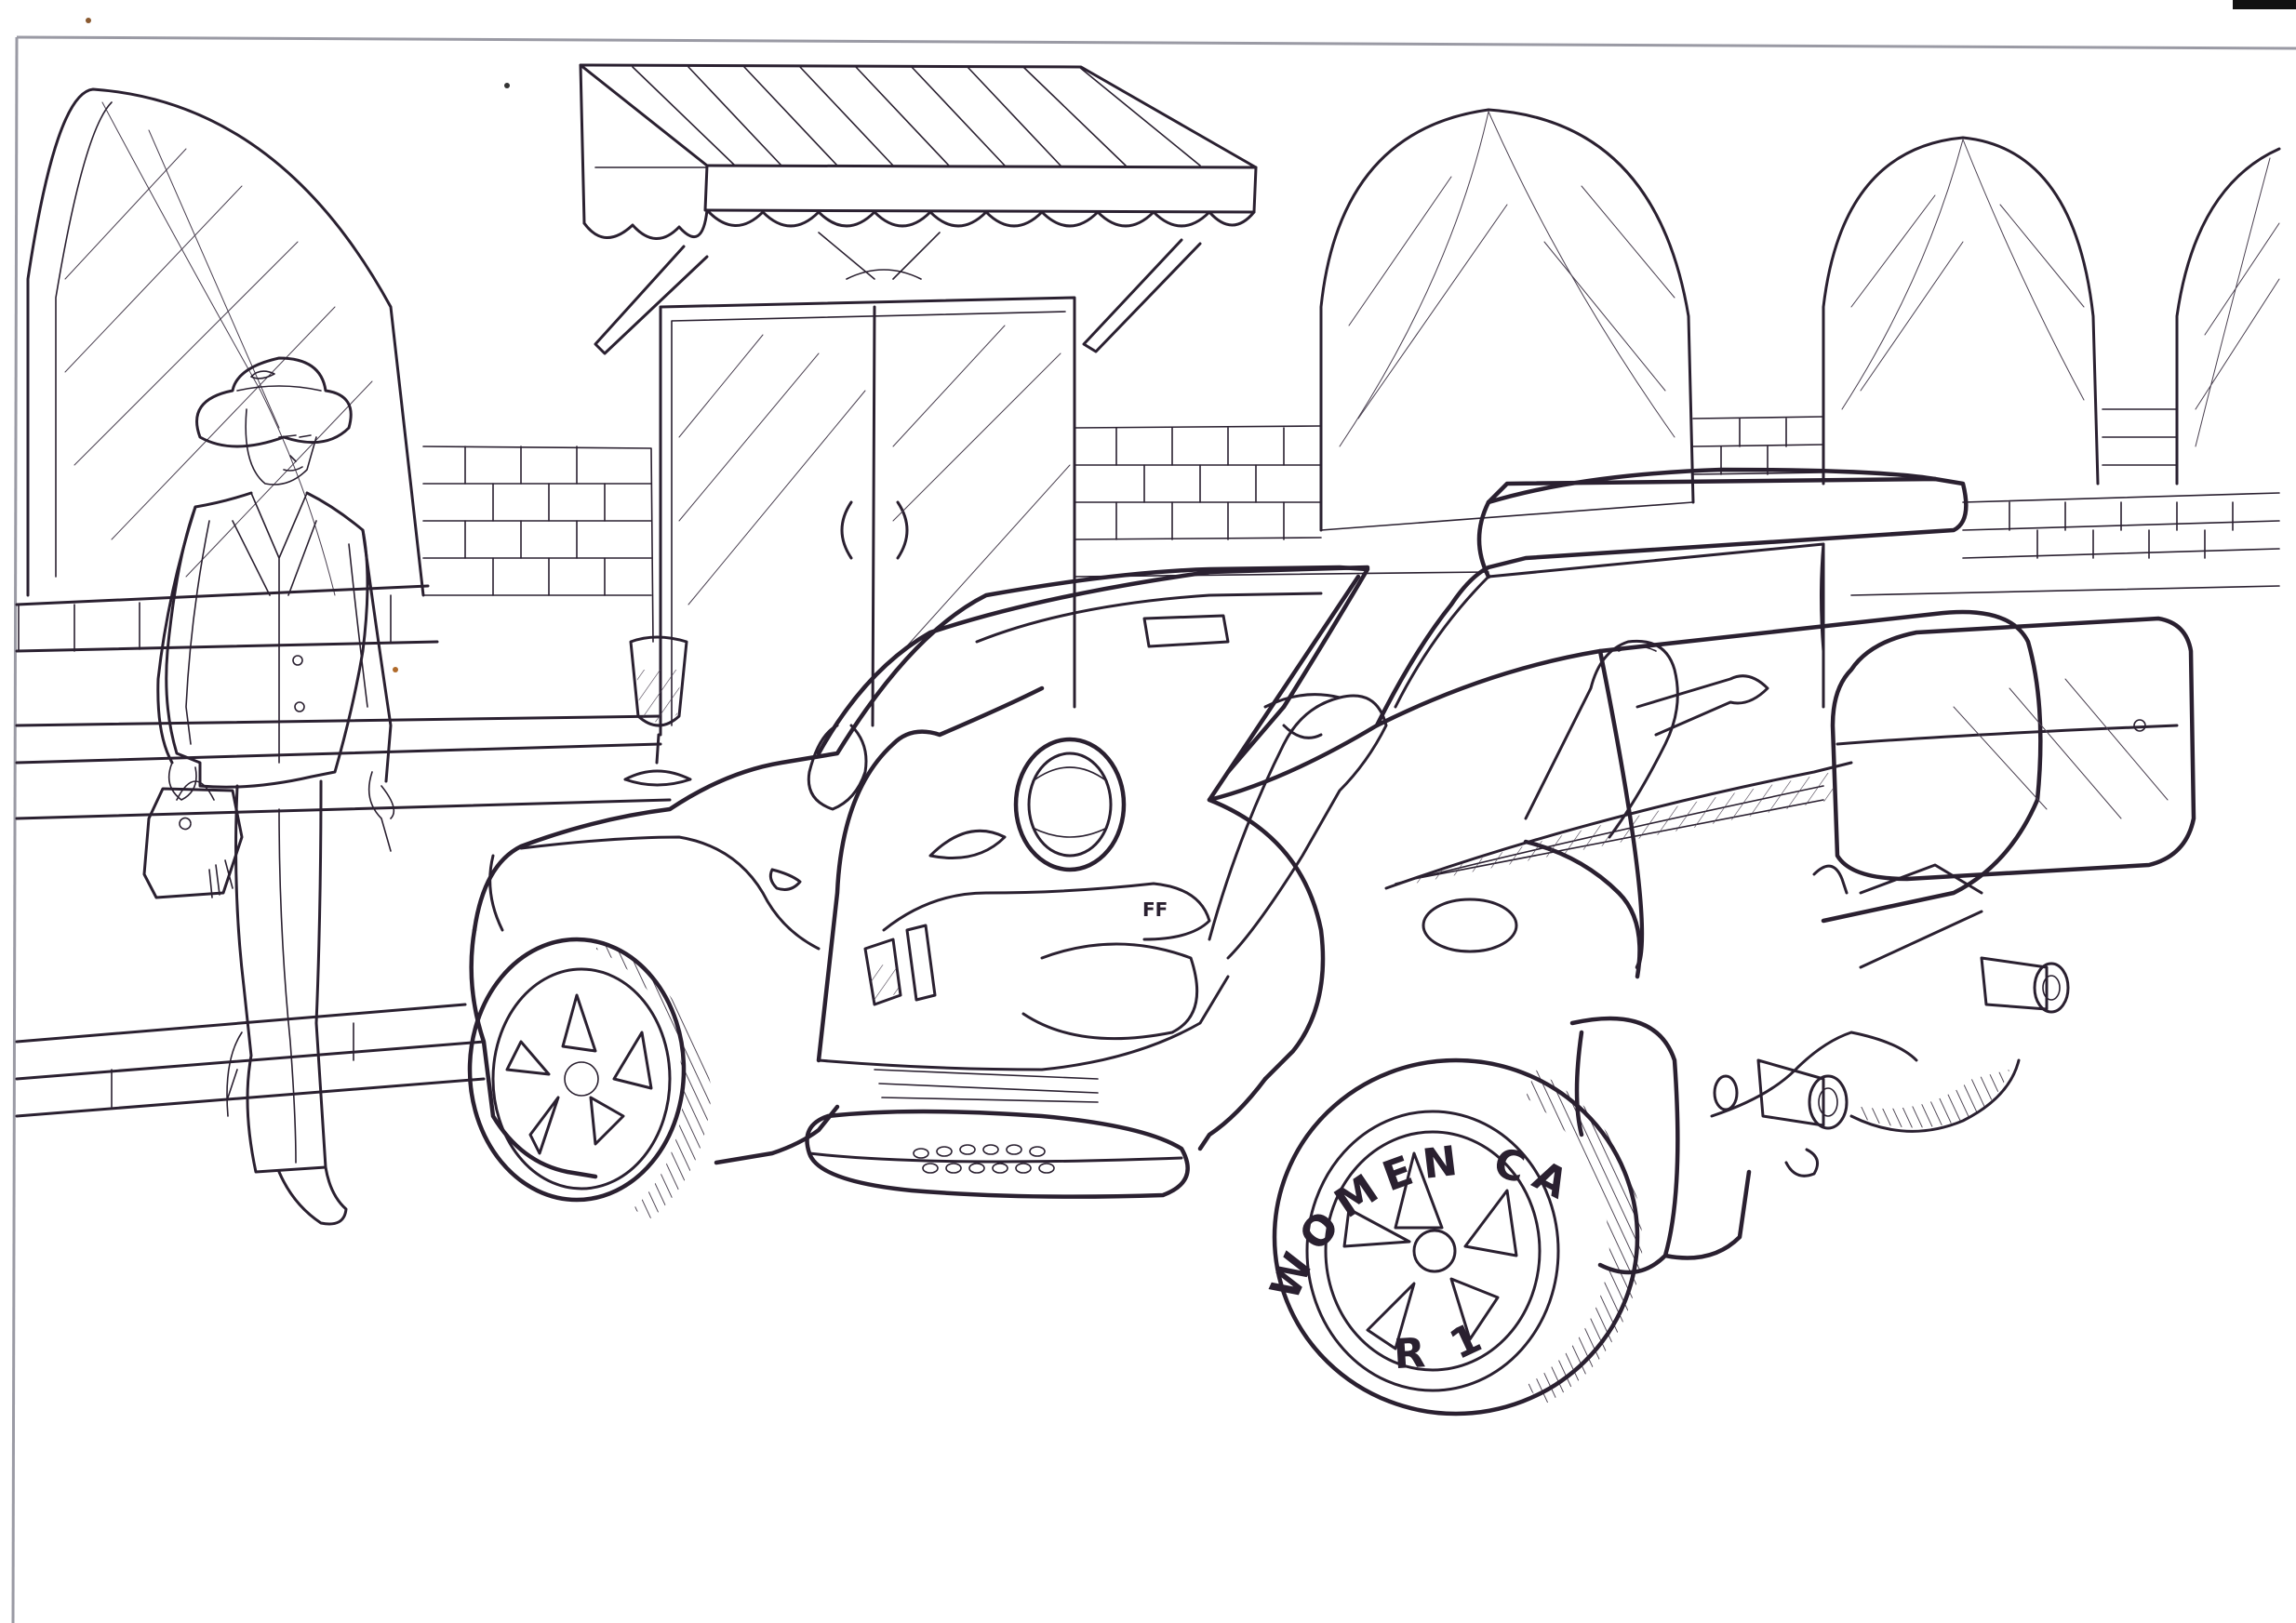  What do you see at coordinates (268, 791) in the screenshot?
I see `woman-figure` at bounding box center [268, 791].